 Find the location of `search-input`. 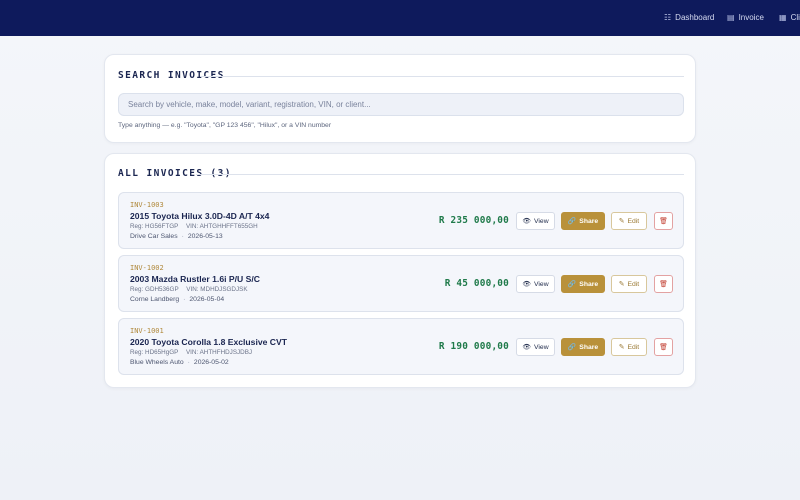

search-input is located at coordinates (401, 104).